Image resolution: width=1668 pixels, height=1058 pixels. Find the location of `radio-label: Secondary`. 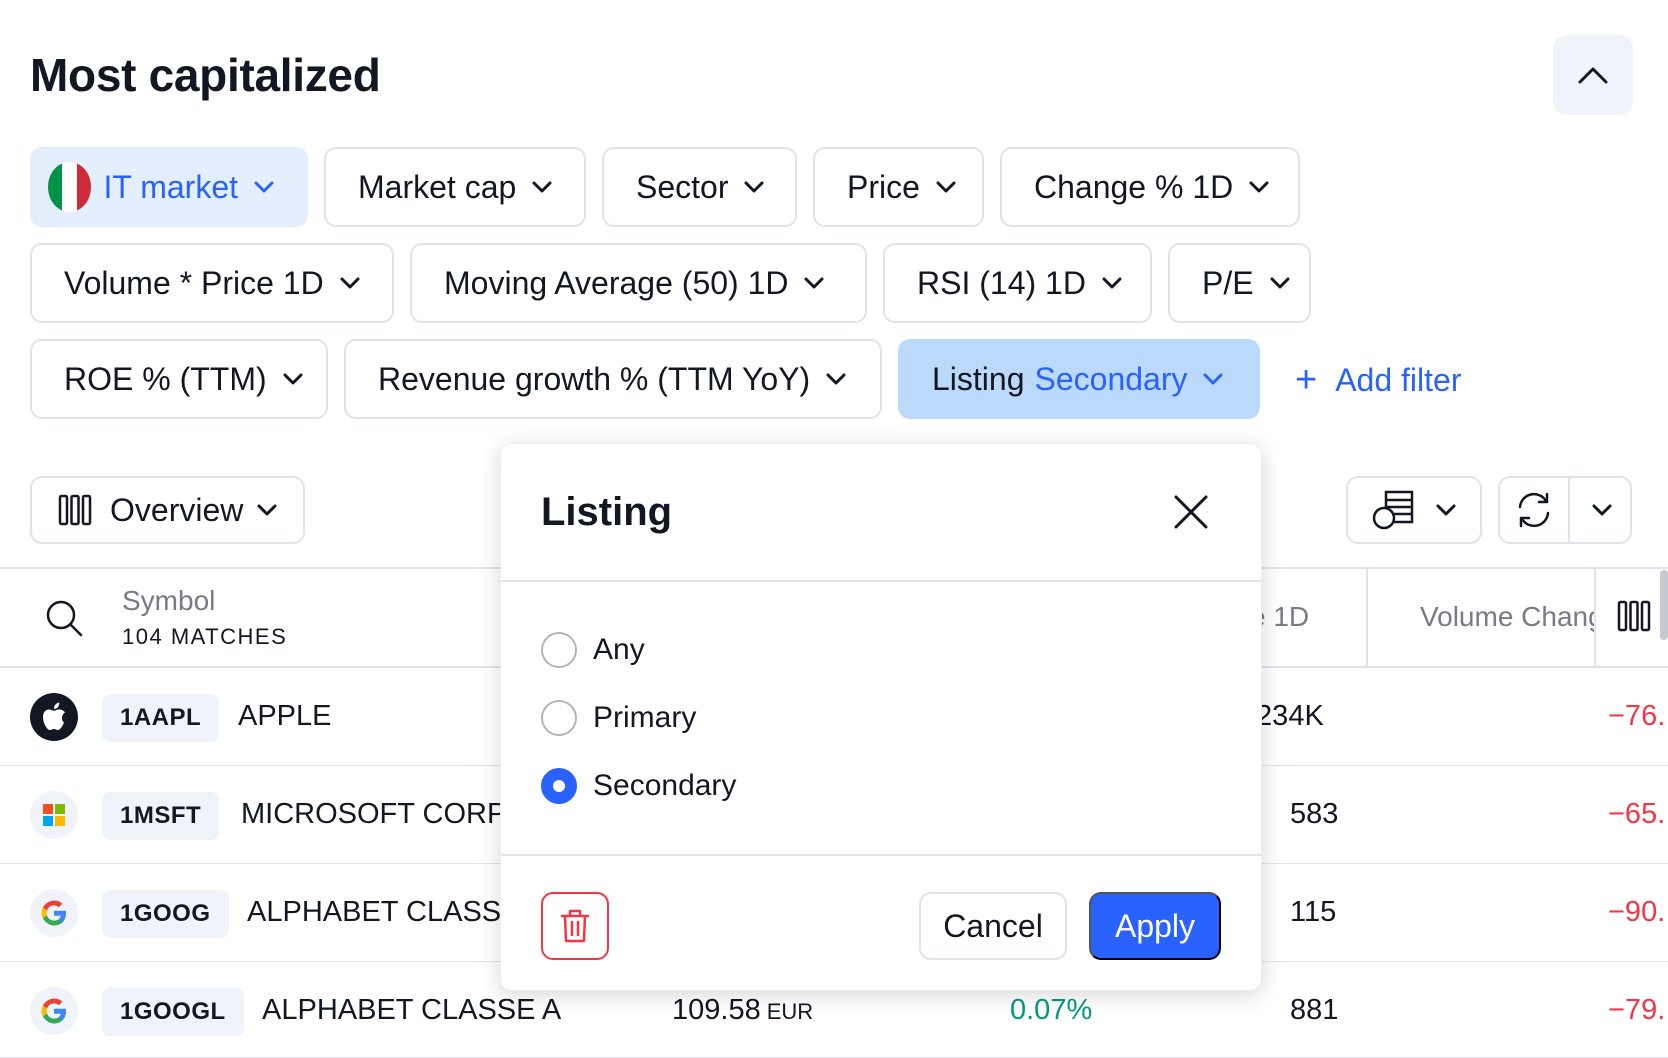

radio-label: Secondary is located at coordinates (665, 785).